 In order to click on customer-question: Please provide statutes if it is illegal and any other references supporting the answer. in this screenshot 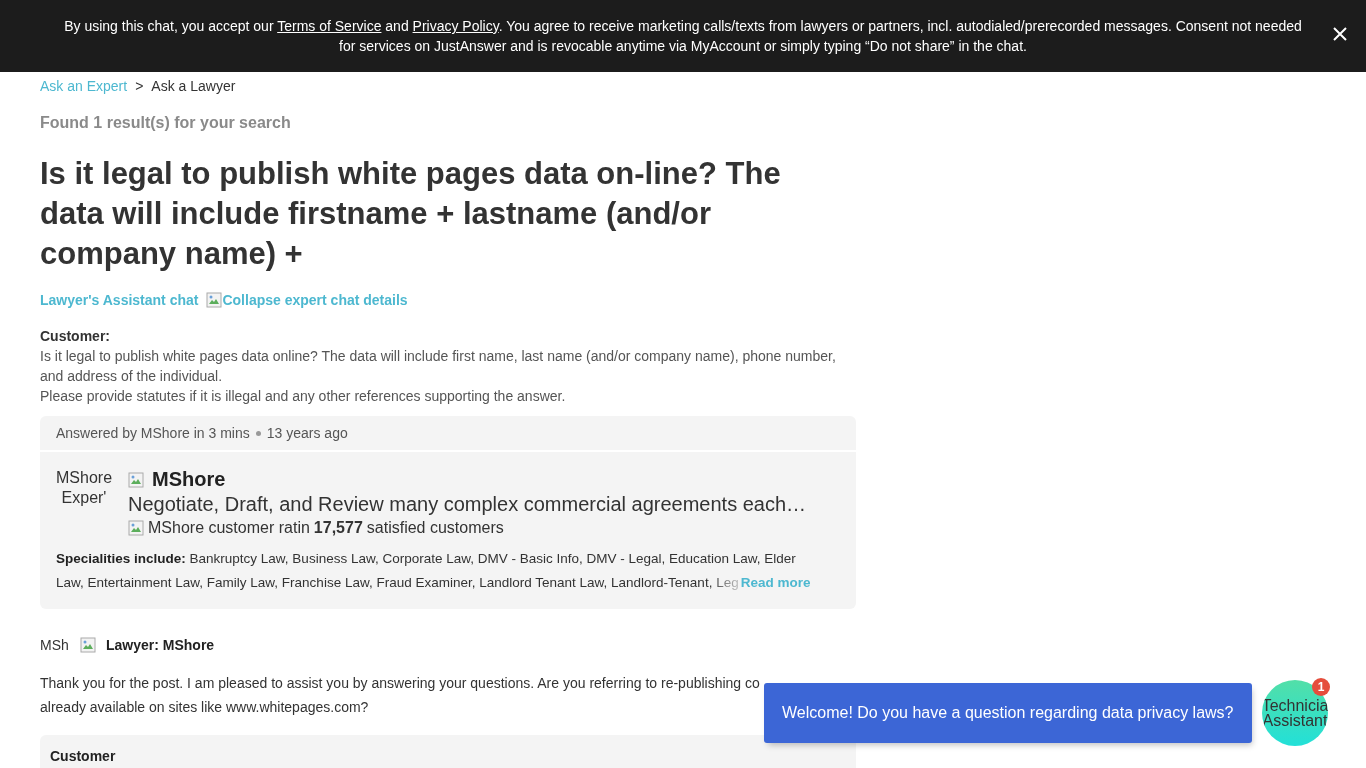, I will do `click(303, 396)`.